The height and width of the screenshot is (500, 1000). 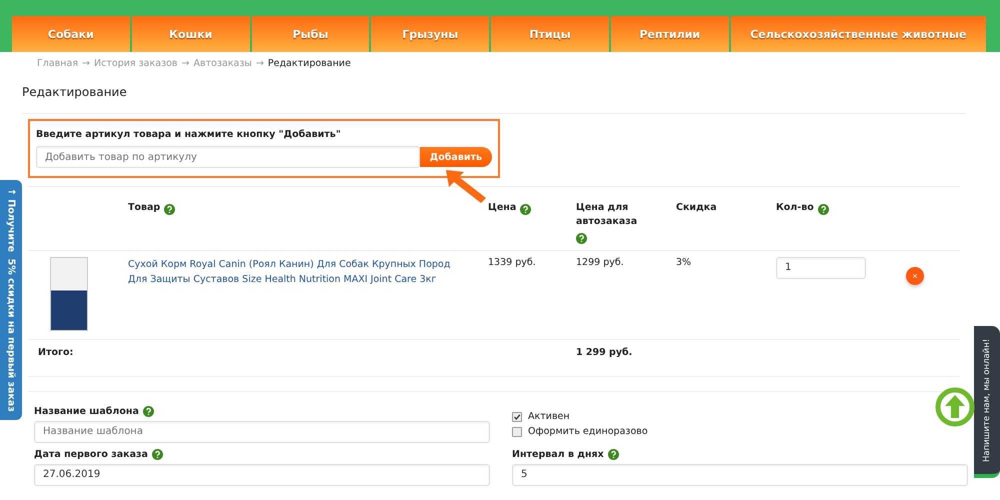 What do you see at coordinates (57, 63) in the screenshot?
I see `breadcrumb-link: Главная` at bounding box center [57, 63].